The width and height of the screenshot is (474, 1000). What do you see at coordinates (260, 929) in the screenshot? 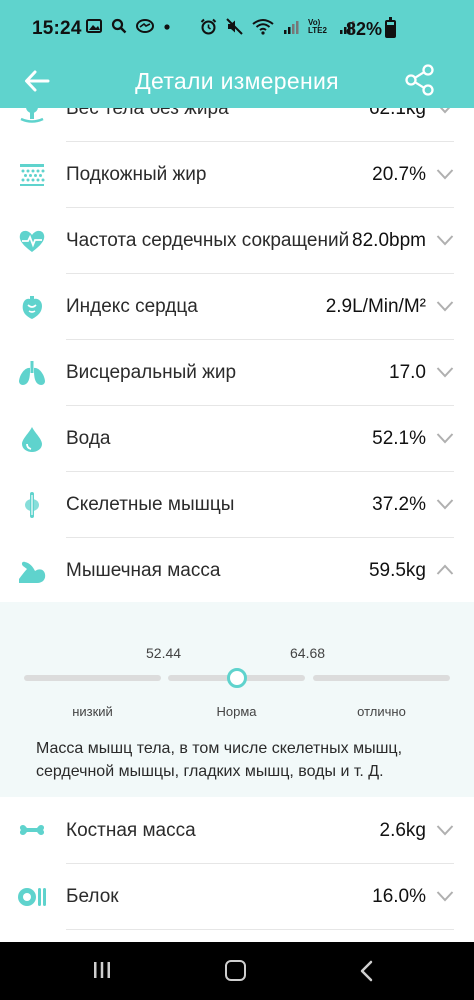
I see `divider` at bounding box center [260, 929].